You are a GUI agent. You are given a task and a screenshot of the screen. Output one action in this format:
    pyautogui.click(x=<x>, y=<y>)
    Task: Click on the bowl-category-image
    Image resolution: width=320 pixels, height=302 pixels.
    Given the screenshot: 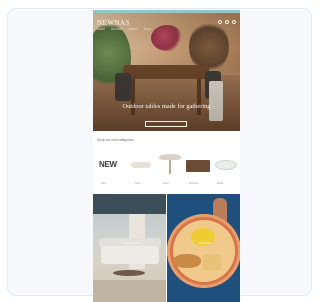 What is the action you would take?
    pyautogui.click(x=226, y=165)
    